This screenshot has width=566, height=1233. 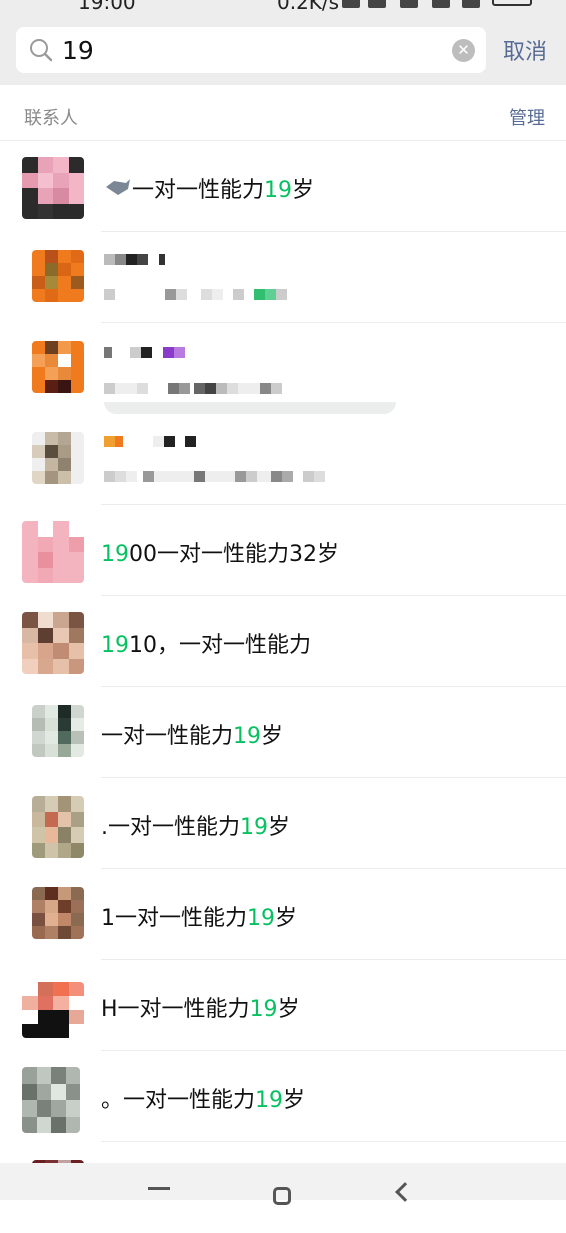 I want to click on section-title: 联系人, so click(x=51, y=118).